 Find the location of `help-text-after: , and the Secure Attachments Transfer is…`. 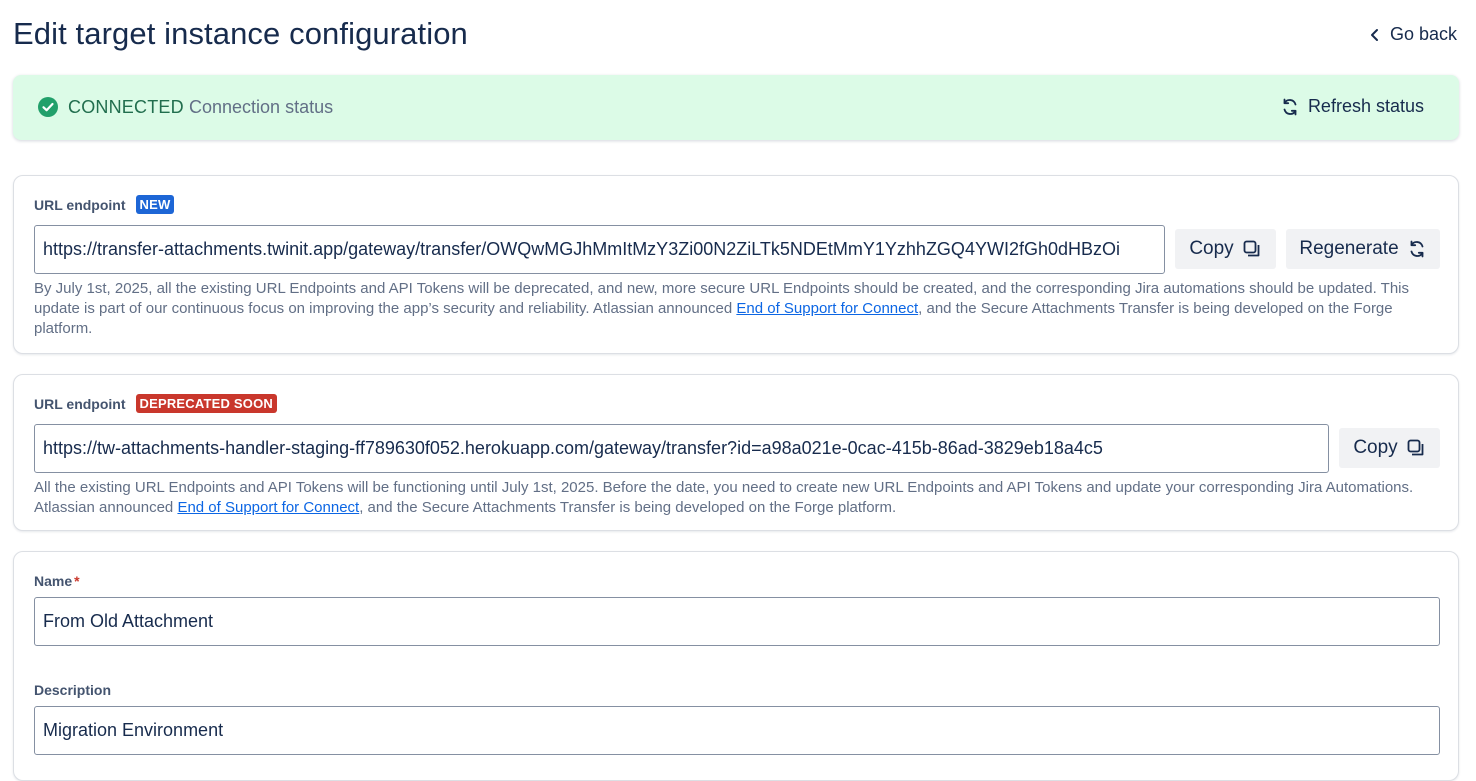

help-text-after: , and the Secure Attachments Transfer is… is located at coordinates (628, 507).